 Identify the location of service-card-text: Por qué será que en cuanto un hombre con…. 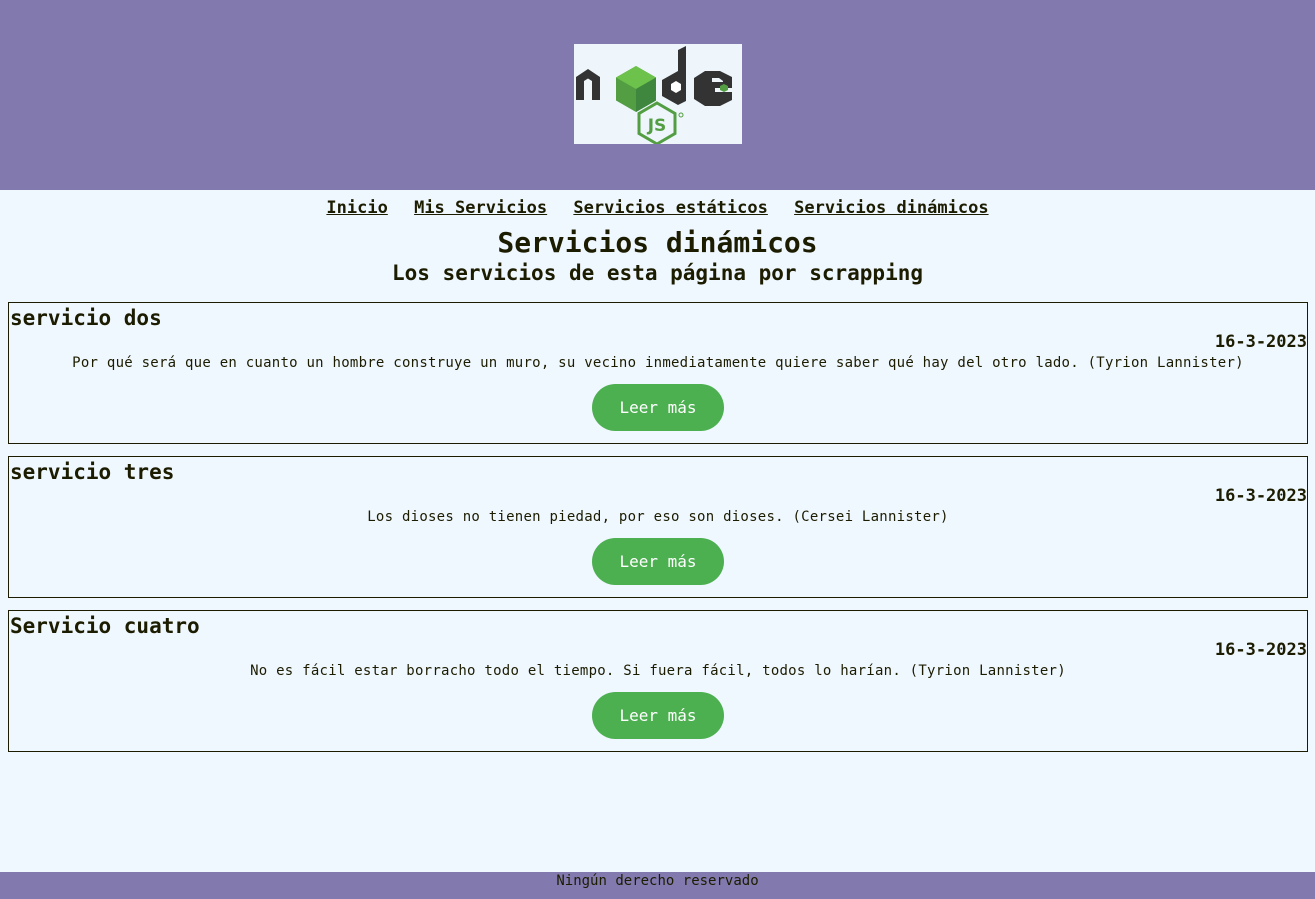
(658, 363).